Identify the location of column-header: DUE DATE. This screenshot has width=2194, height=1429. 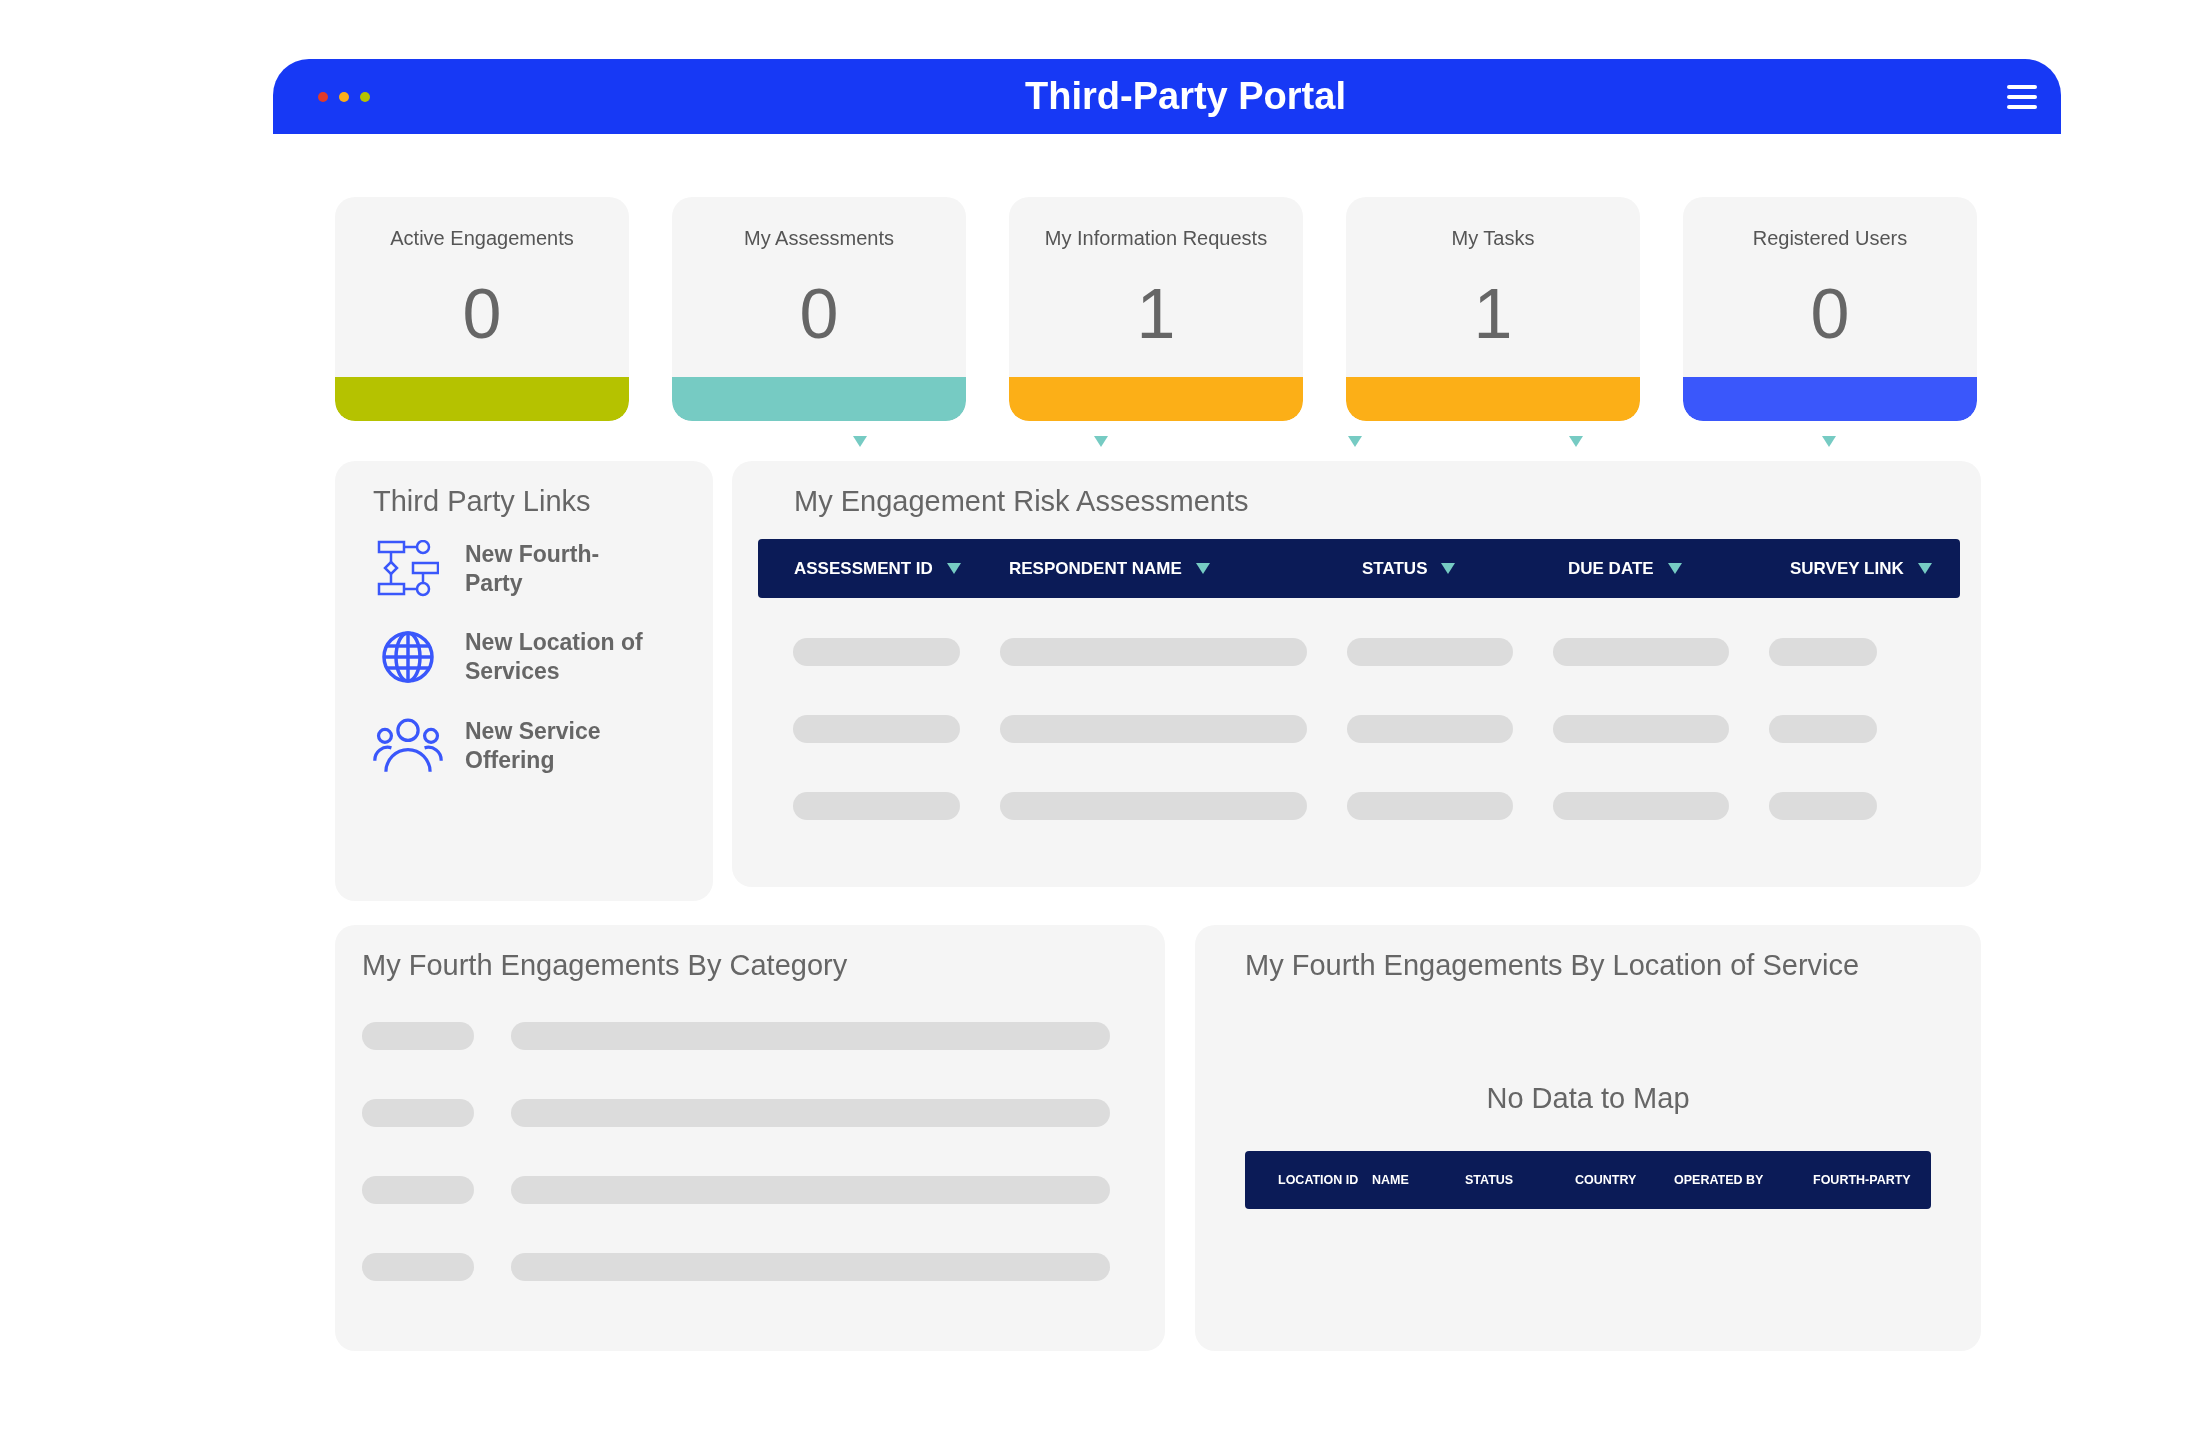
(1679, 568).